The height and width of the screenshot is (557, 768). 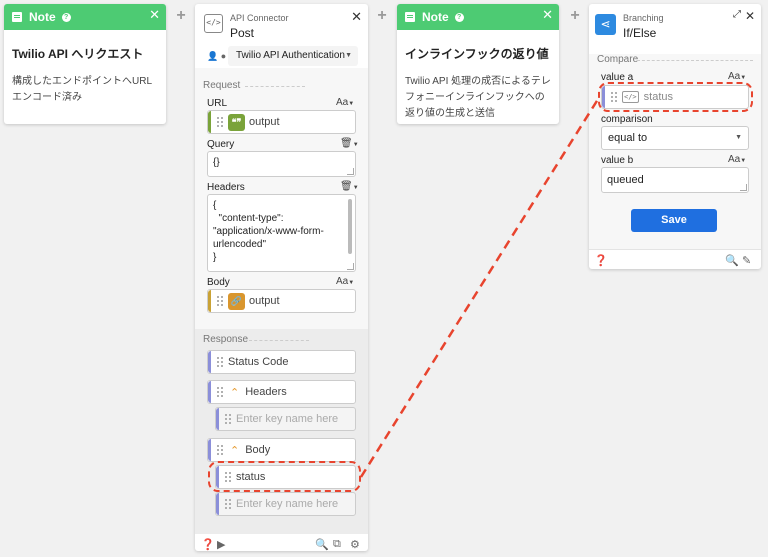 What do you see at coordinates (221, 544) in the screenshot?
I see `play-icon: ▶` at bounding box center [221, 544].